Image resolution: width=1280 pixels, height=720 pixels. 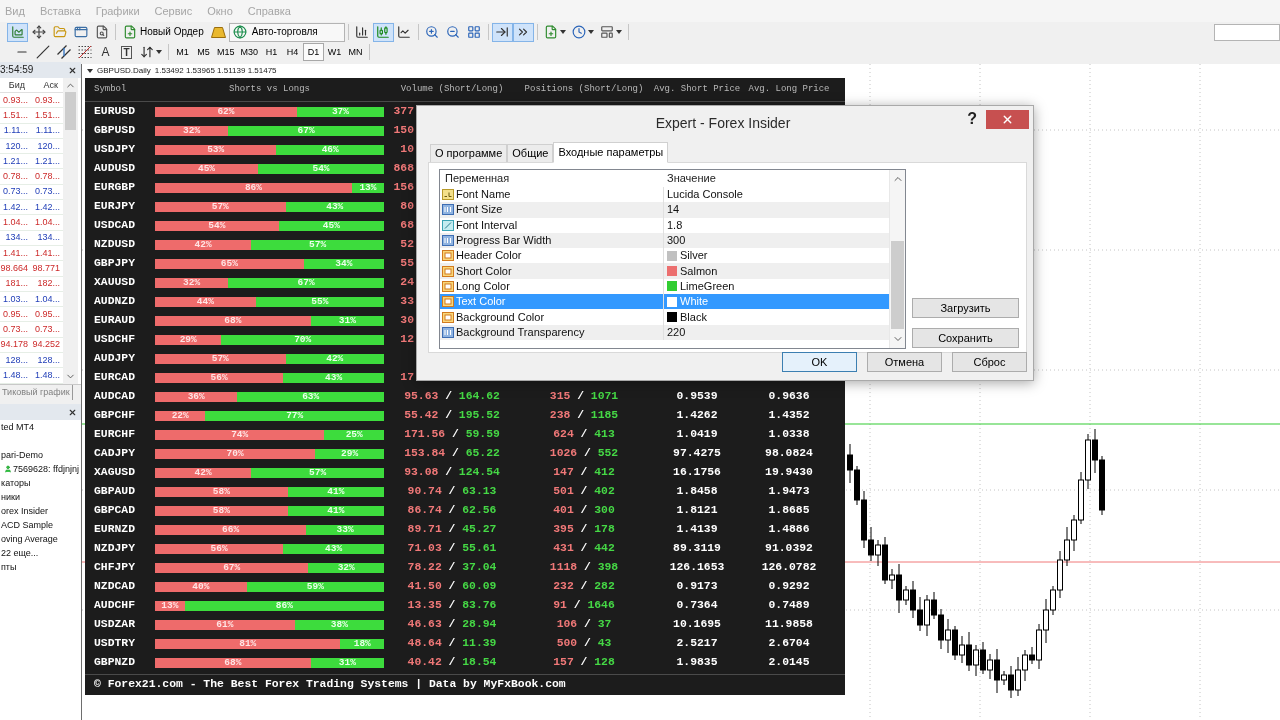 What do you see at coordinates (432, 32) in the screenshot?
I see `zoom-in-icon` at bounding box center [432, 32].